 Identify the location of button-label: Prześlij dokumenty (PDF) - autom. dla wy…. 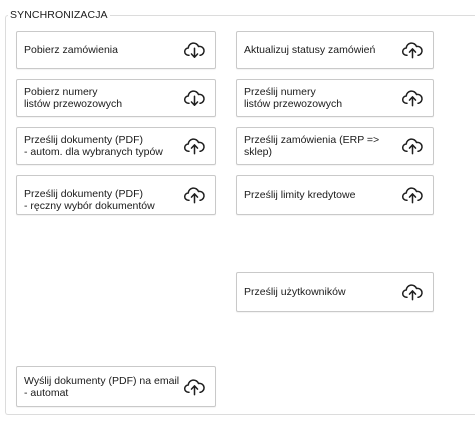
(93, 146).